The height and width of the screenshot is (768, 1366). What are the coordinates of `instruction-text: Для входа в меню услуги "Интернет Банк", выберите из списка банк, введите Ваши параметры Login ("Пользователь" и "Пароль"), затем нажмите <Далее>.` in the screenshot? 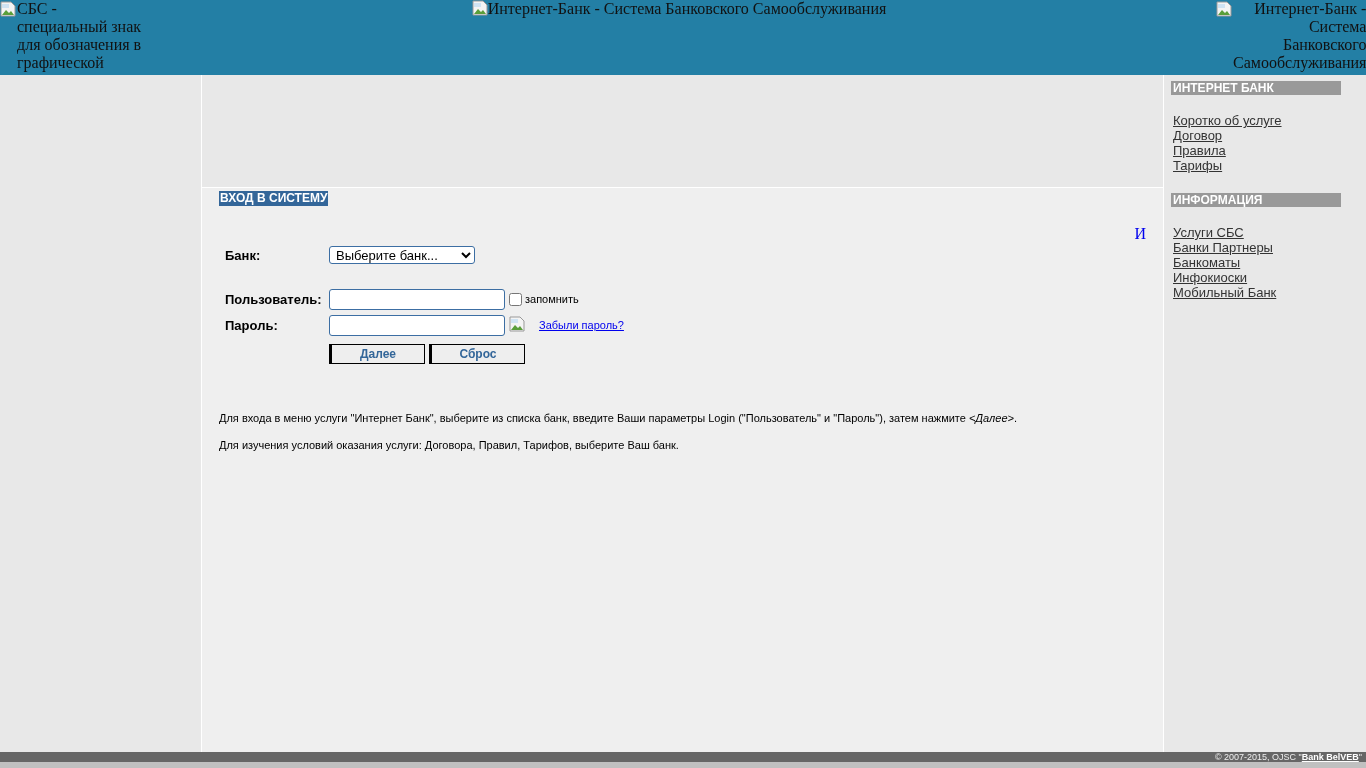 It's located at (619, 418).